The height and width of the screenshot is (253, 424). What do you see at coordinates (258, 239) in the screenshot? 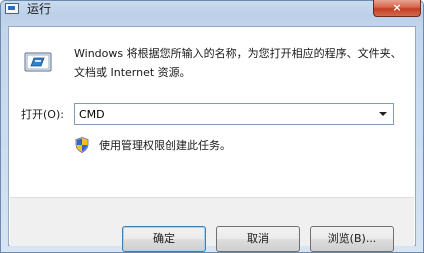
I see `cancel-button: 取消` at bounding box center [258, 239].